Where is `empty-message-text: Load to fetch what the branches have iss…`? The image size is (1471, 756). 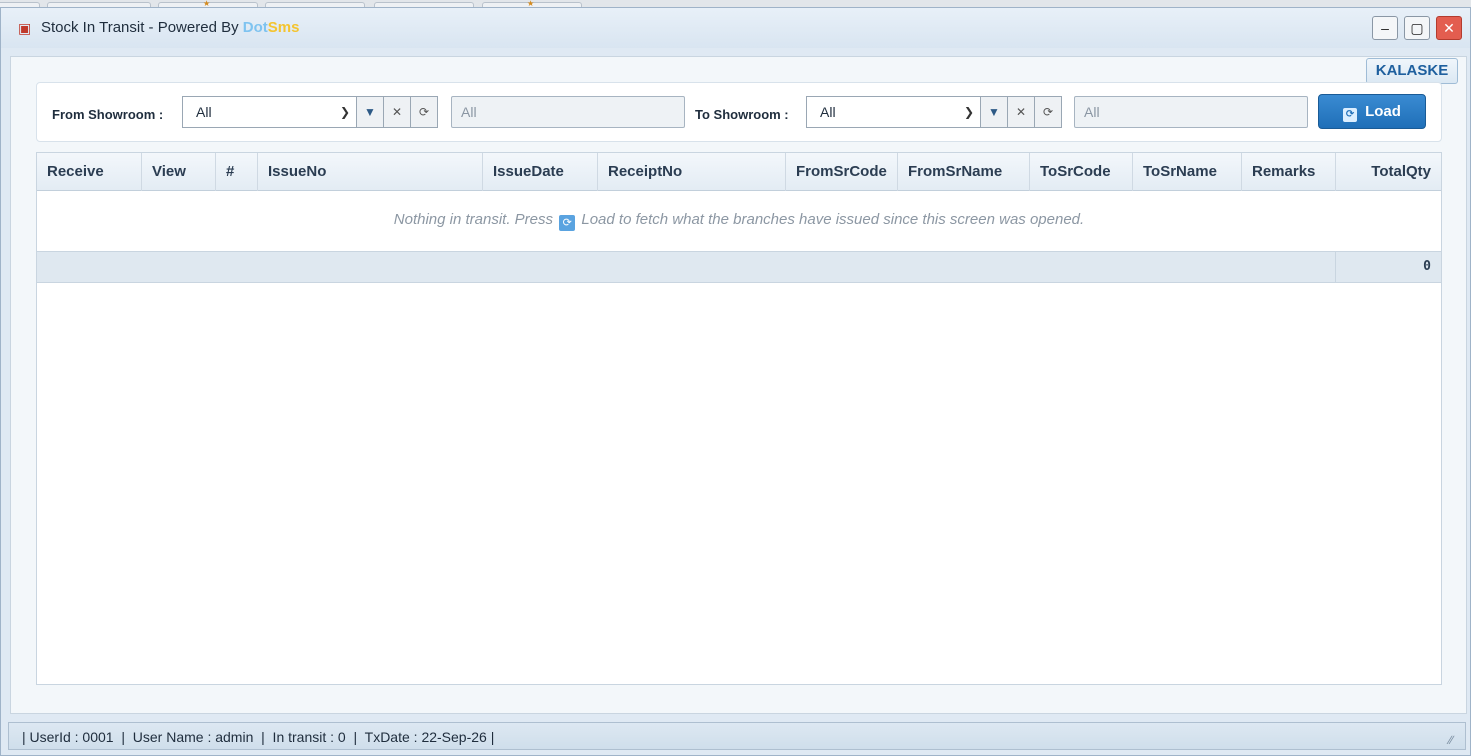
empty-message-text: Load to fetch what the branches have iss… is located at coordinates (833, 219).